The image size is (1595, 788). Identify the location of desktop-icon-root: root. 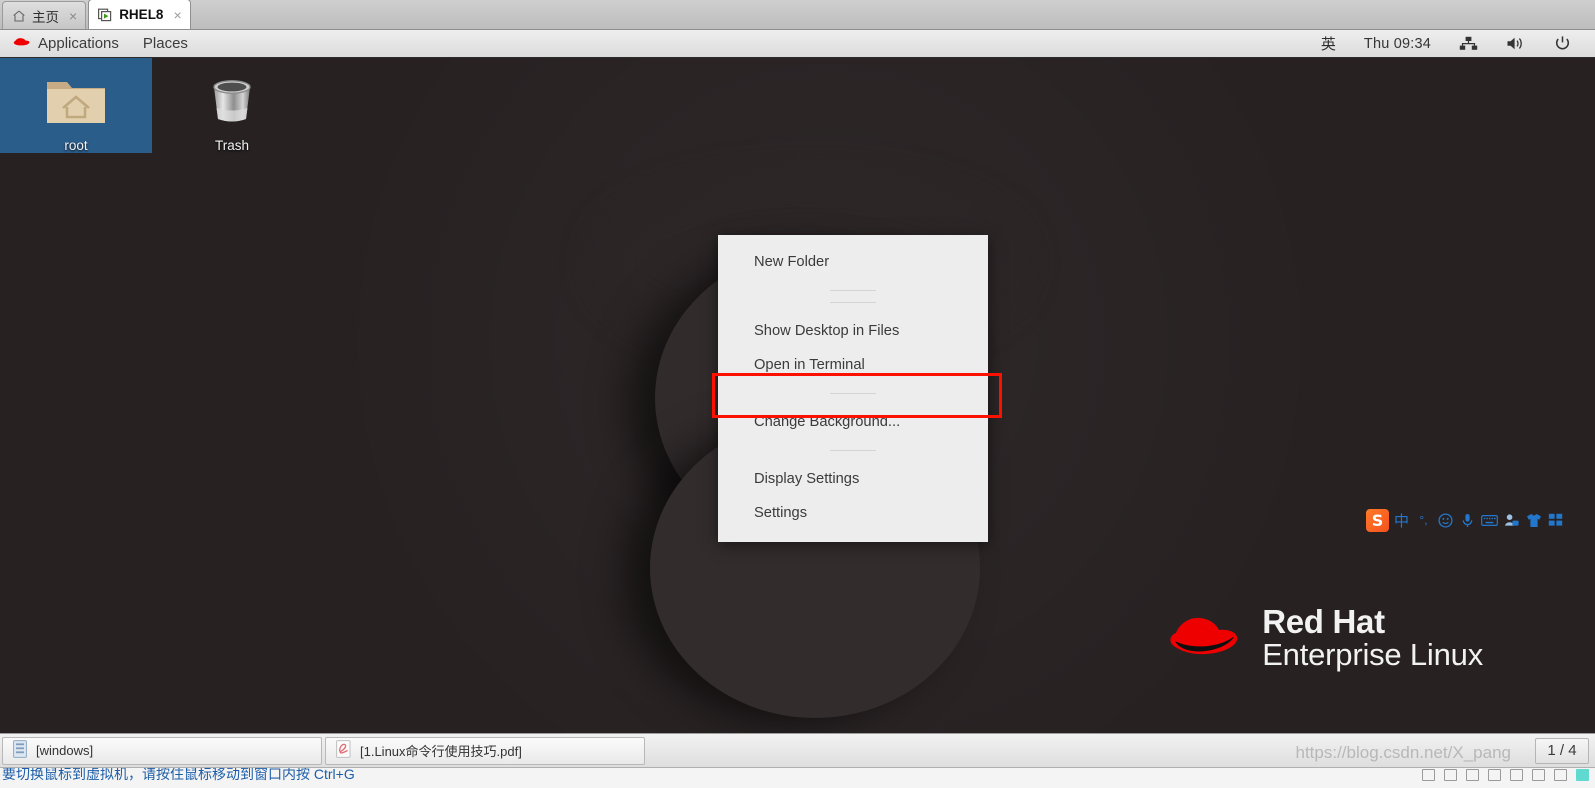
(76, 105).